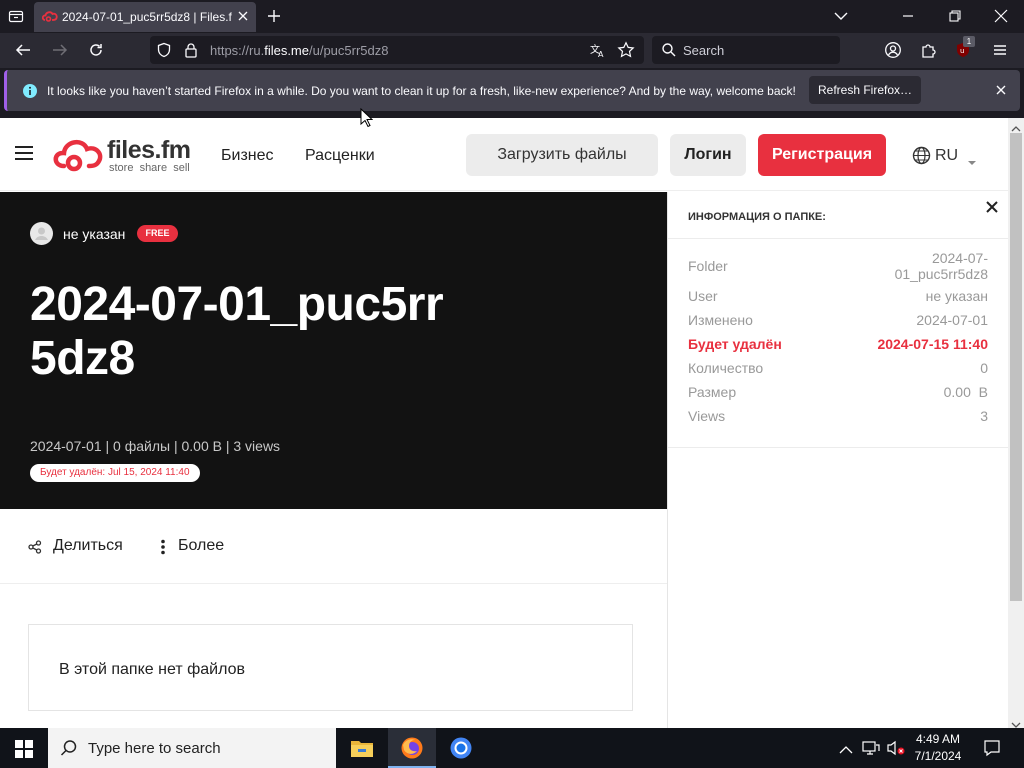 Image resolution: width=1024 pixels, height=768 pixels. What do you see at coordinates (992, 750) in the screenshot?
I see `notifications-icon` at bounding box center [992, 750].